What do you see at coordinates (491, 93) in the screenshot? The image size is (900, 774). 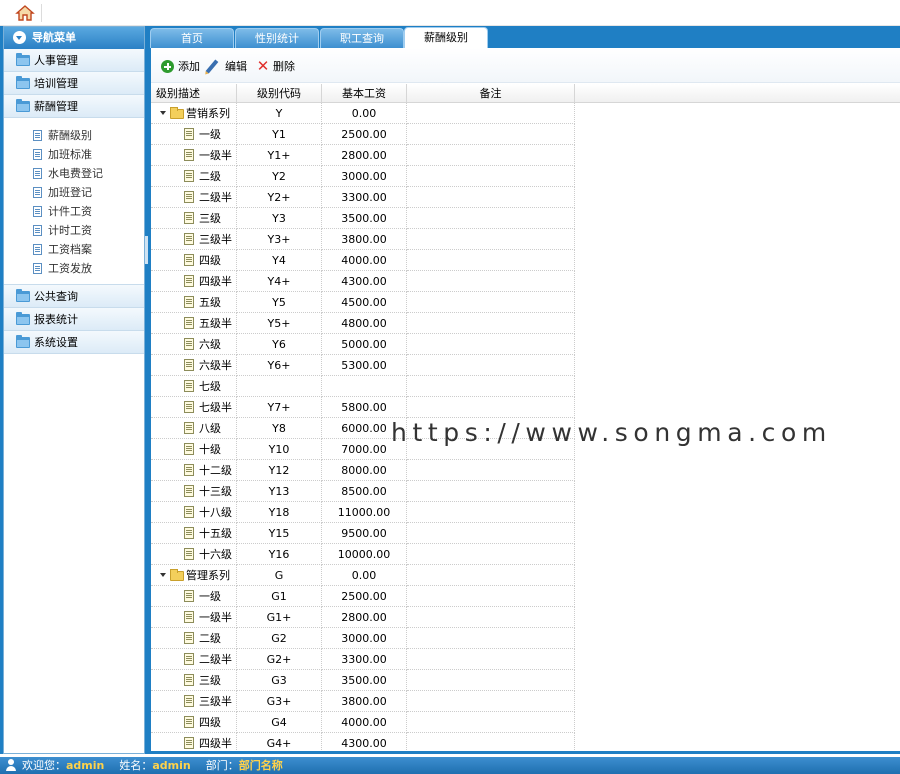 I see `col-header-remark: 备注` at bounding box center [491, 93].